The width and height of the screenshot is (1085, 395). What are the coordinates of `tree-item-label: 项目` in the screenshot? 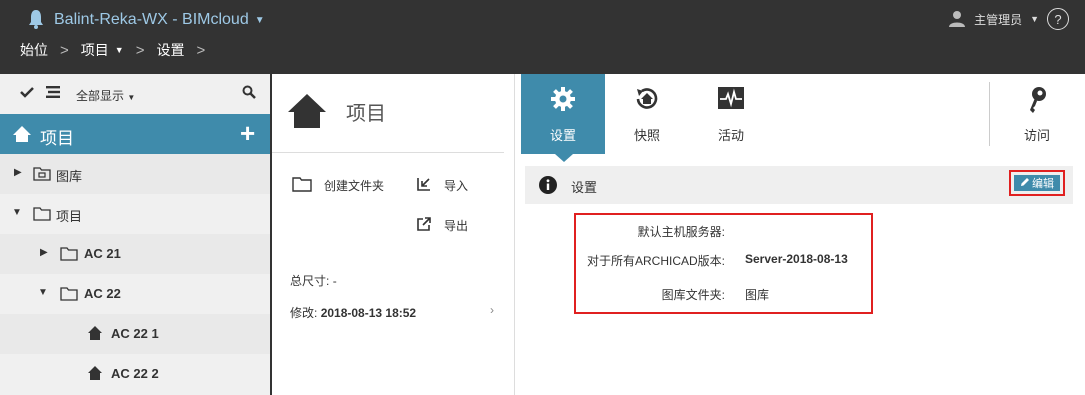 It's located at (69, 216).